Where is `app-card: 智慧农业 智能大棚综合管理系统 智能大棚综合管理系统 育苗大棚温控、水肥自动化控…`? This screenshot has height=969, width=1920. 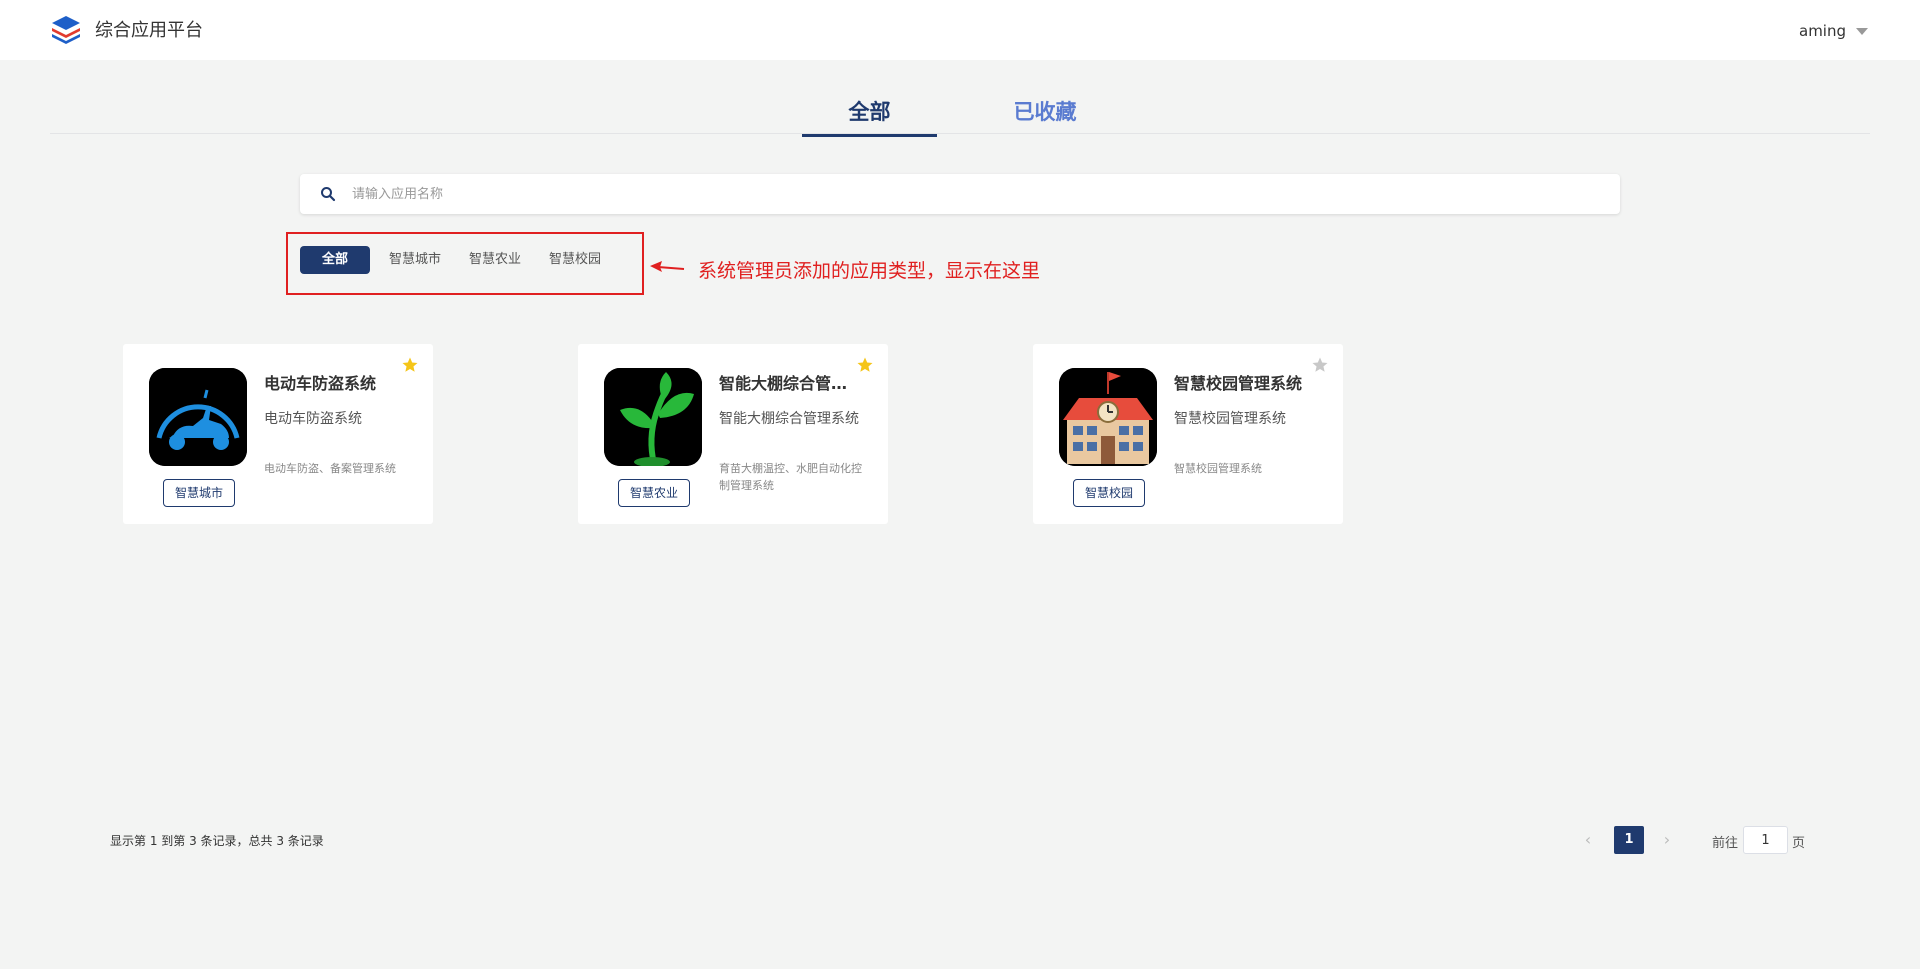 app-card: 智慧农业 智能大棚综合管理系统 智能大棚综合管理系统 育苗大棚温控、水肥自动化控… is located at coordinates (733, 434).